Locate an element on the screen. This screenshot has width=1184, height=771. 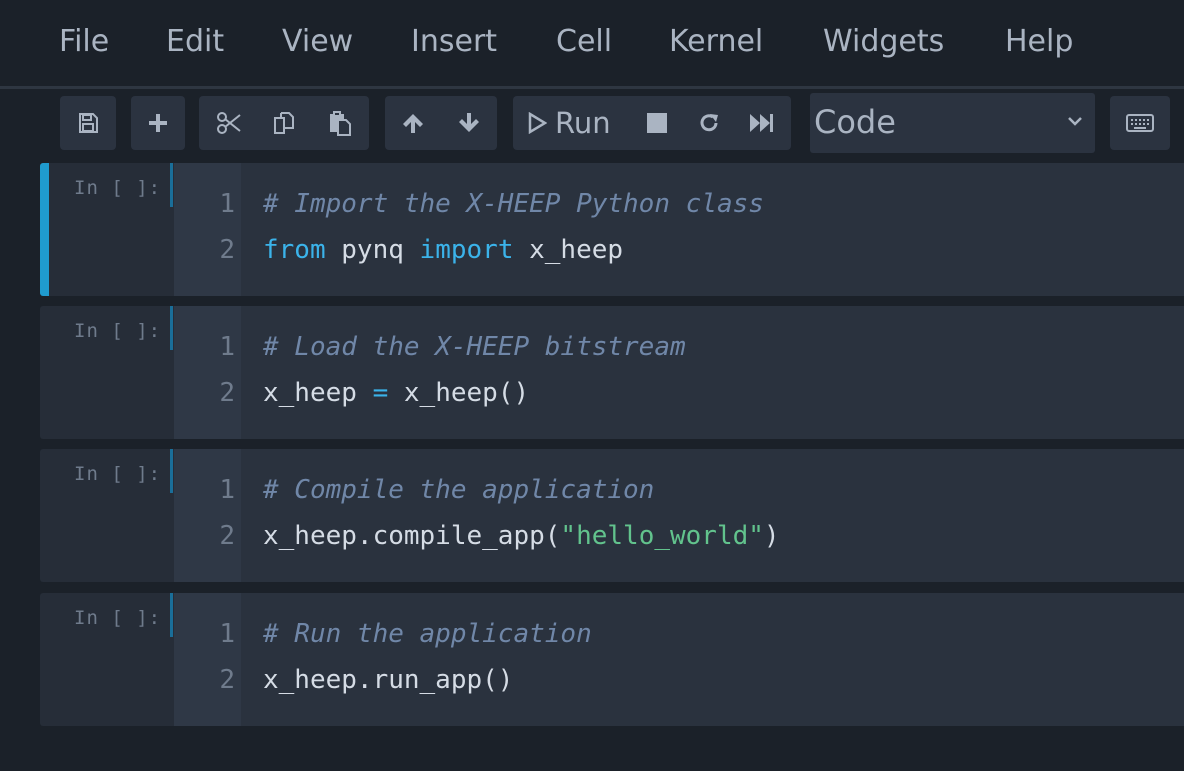
code-line: x_heep = x_heep() is located at coordinates (396, 393).